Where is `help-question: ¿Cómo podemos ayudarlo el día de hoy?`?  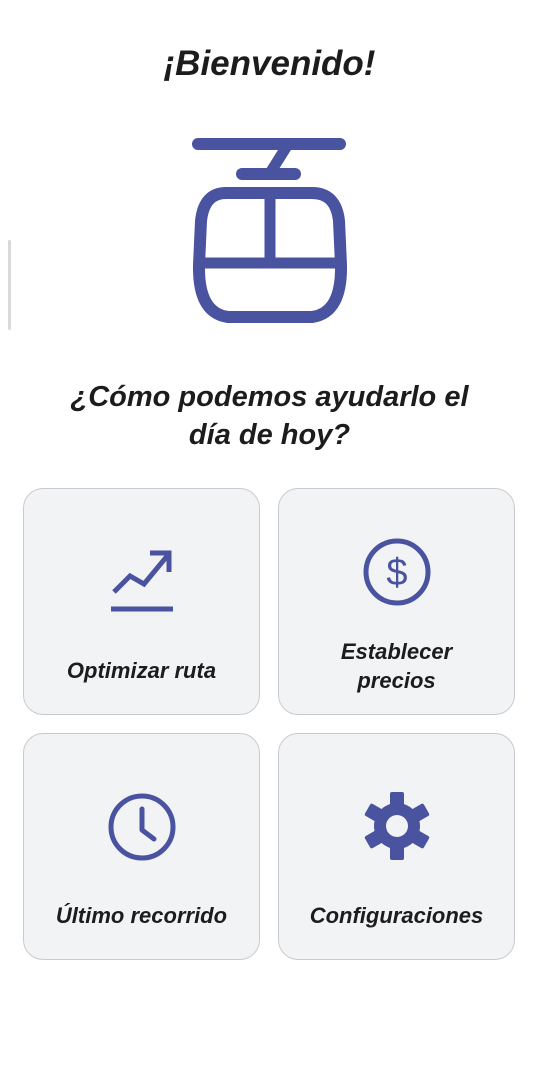 help-question: ¿Cómo podemos ayudarlo el día de hoy? is located at coordinates (269, 416).